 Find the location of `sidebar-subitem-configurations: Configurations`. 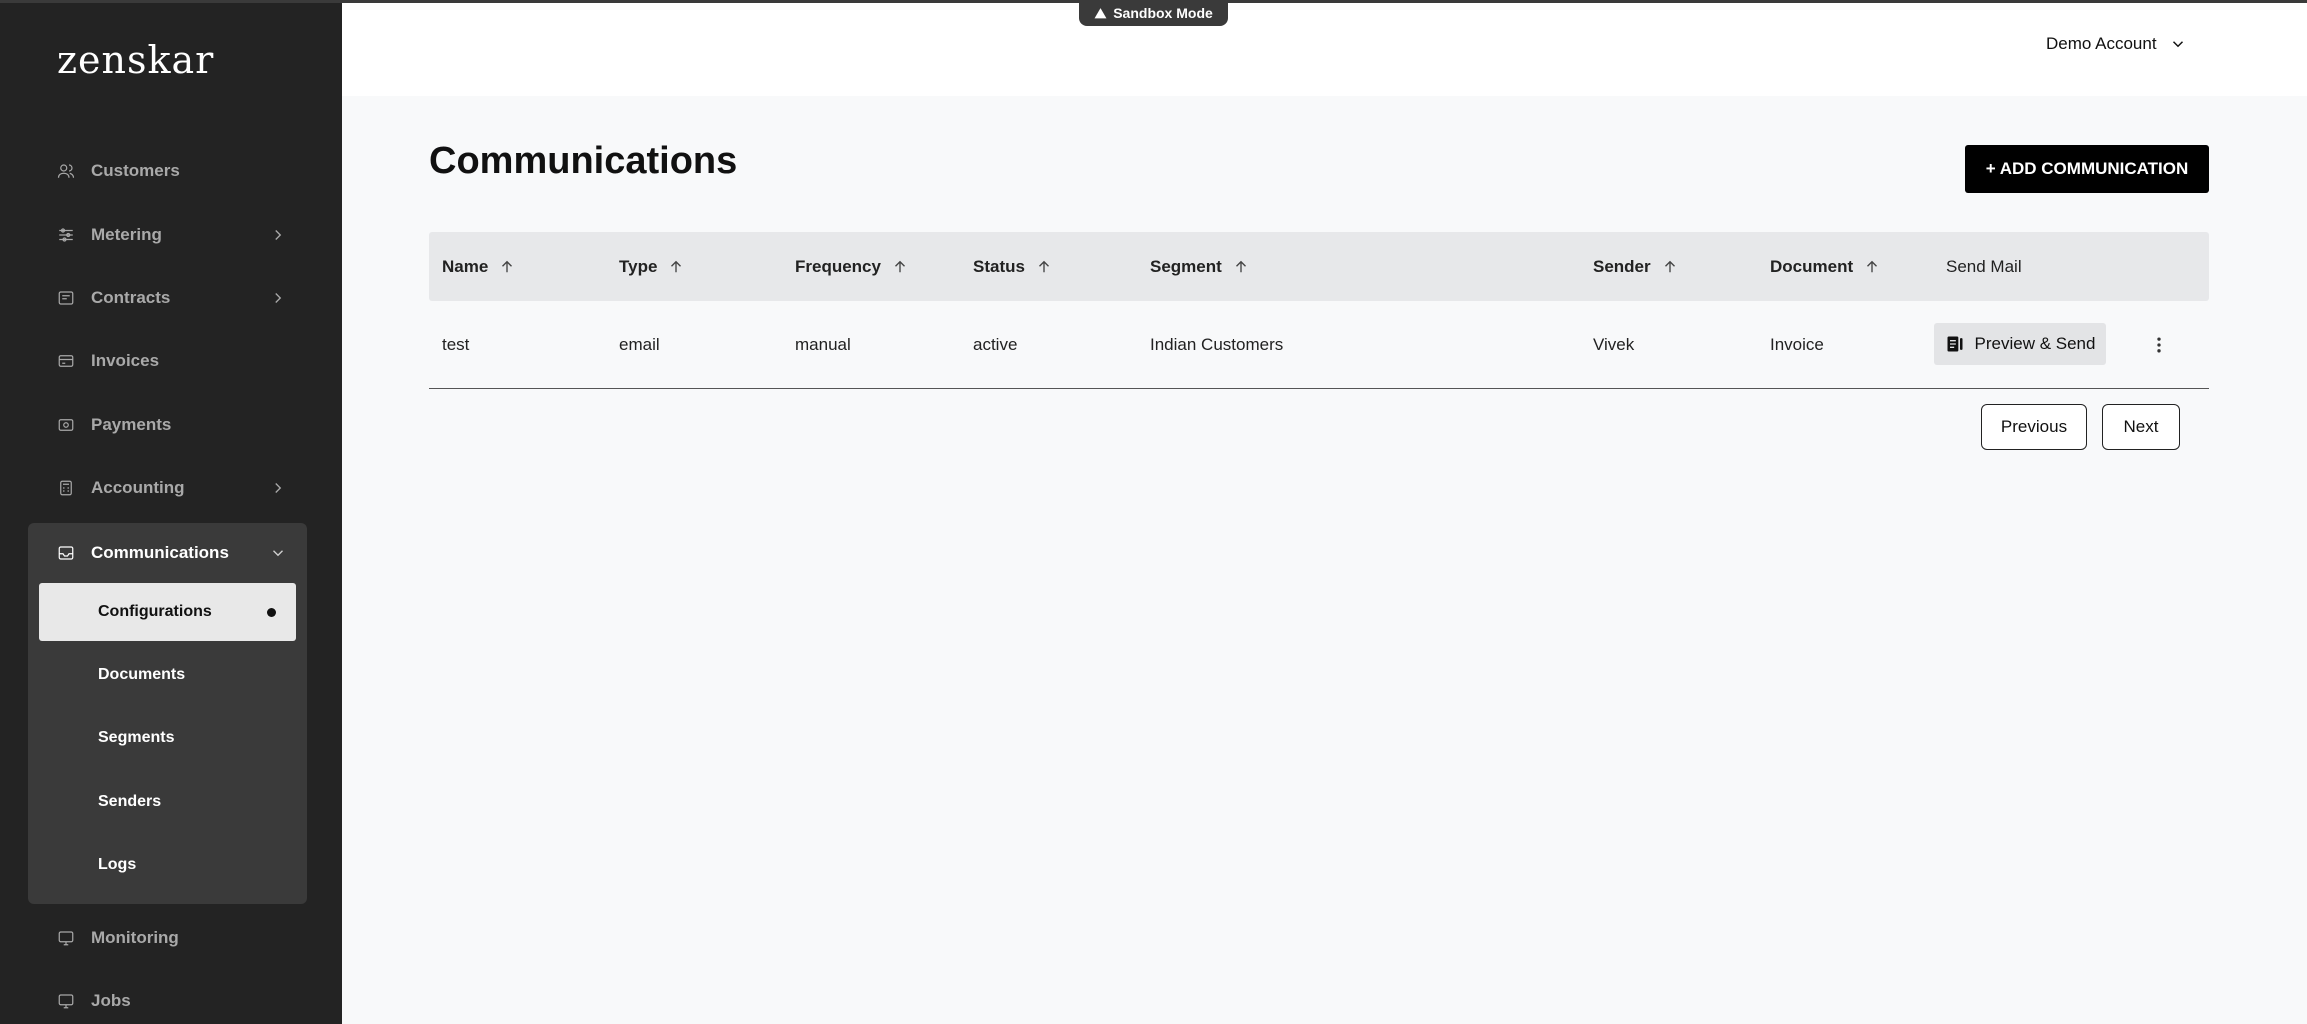

sidebar-subitem-configurations: Configurations is located at coordinates (167, 612).